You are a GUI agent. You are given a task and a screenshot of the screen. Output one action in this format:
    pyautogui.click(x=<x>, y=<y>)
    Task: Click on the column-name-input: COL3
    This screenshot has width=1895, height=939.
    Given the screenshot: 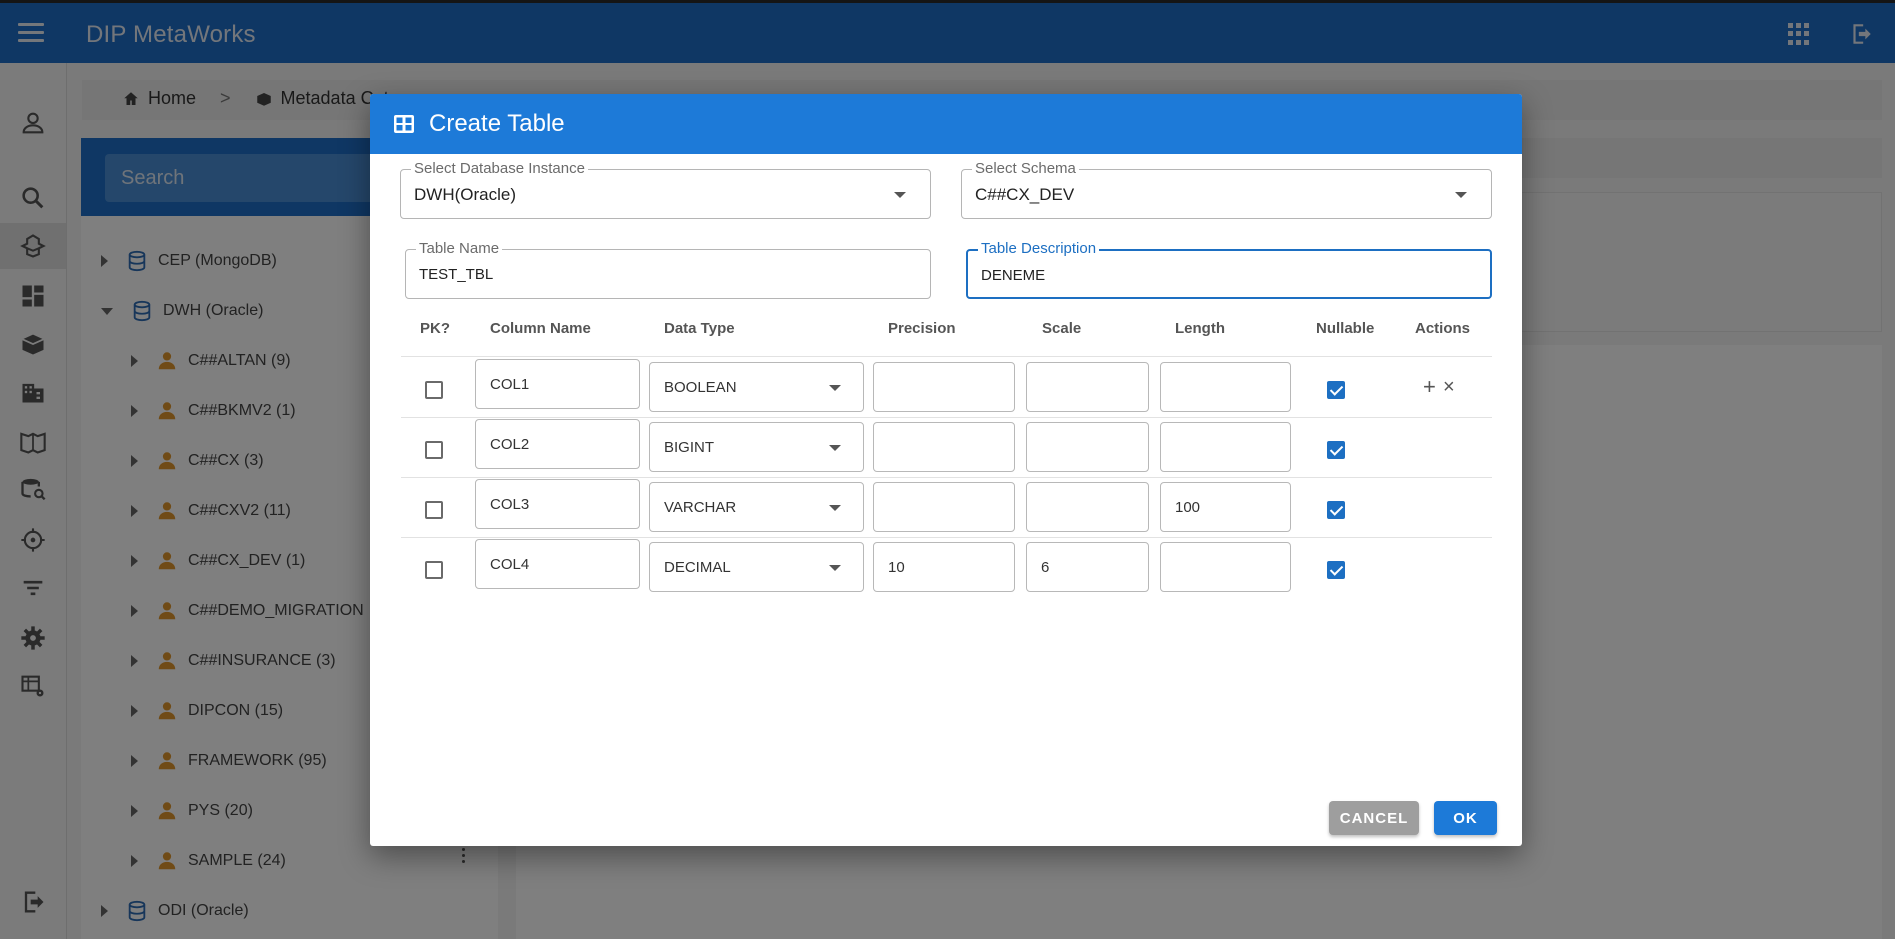 What is the action you would take?
    pyautogui.click(x=557, y=504)
    